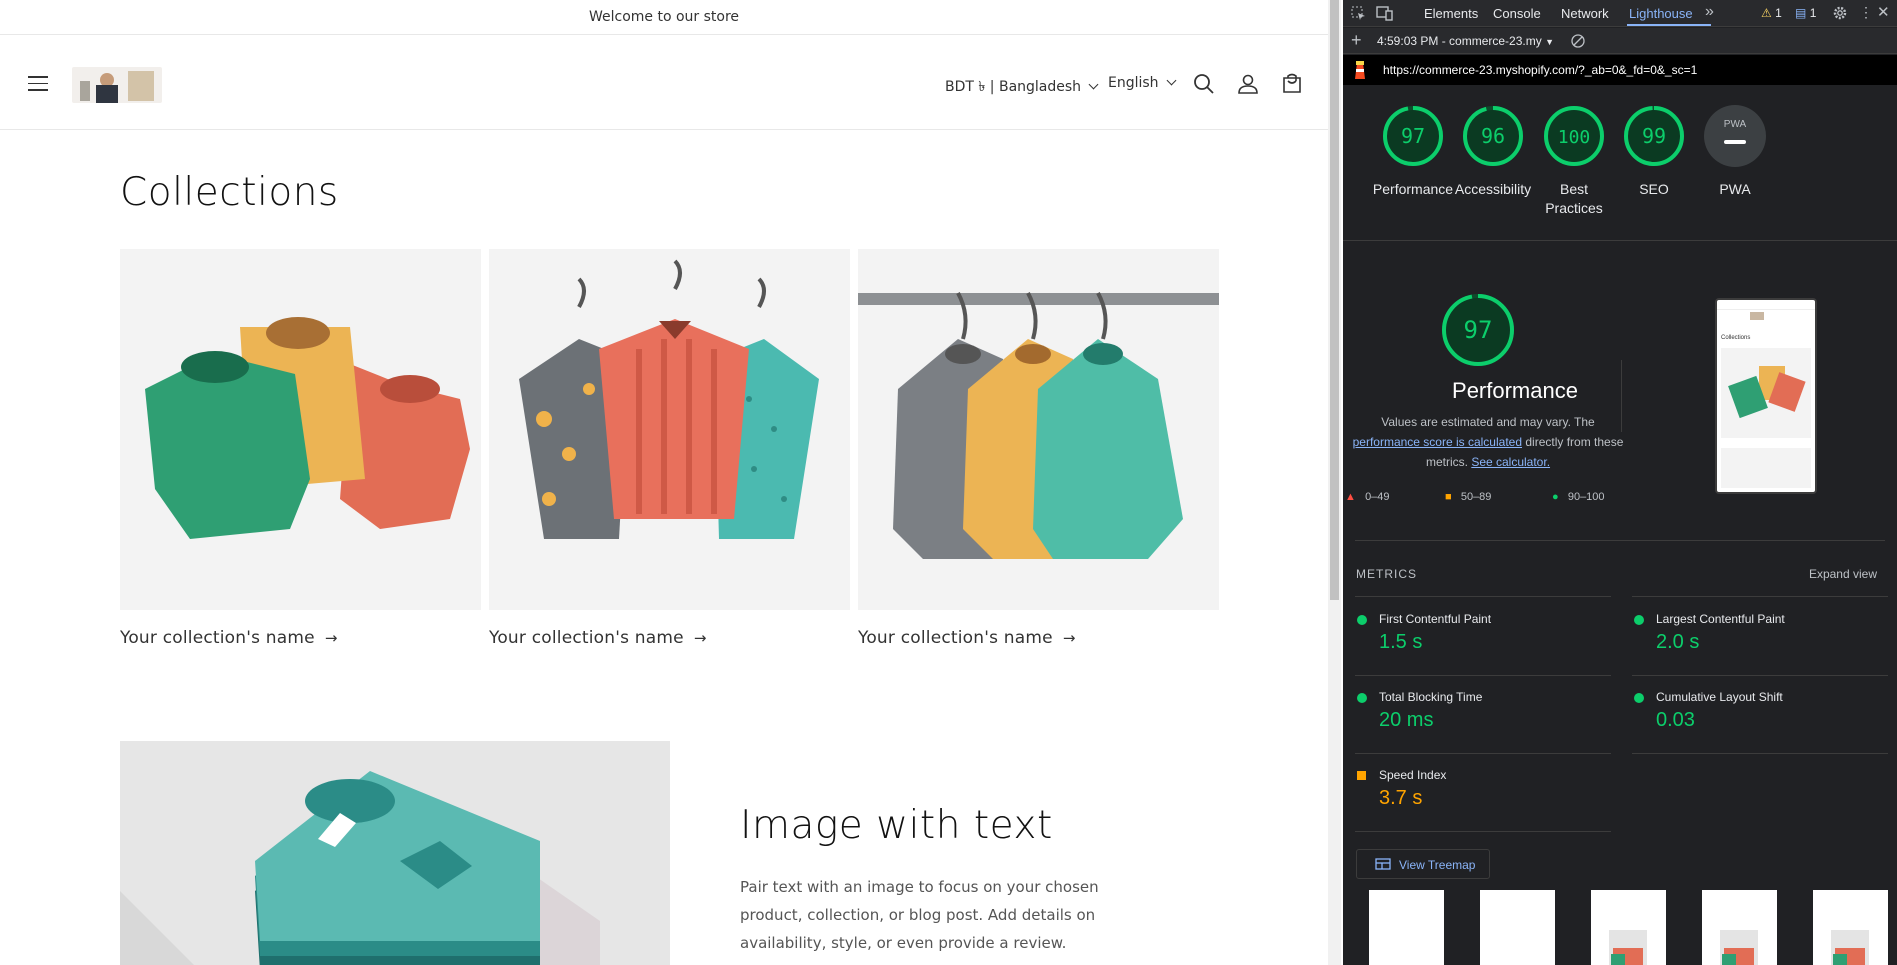  Describe the element at coordinates (1735, 136) in the screenshot. I see `pwa-badge-icon: PWA` at that location.